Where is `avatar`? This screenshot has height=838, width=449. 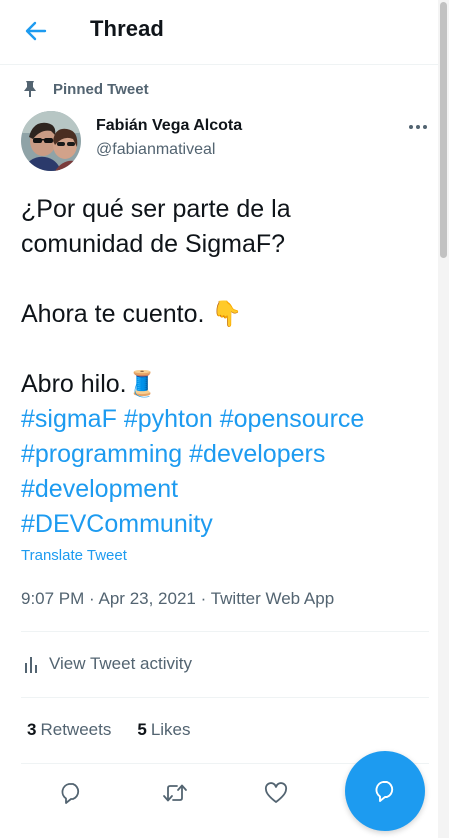
avatar is located at coordinates (51, 141).